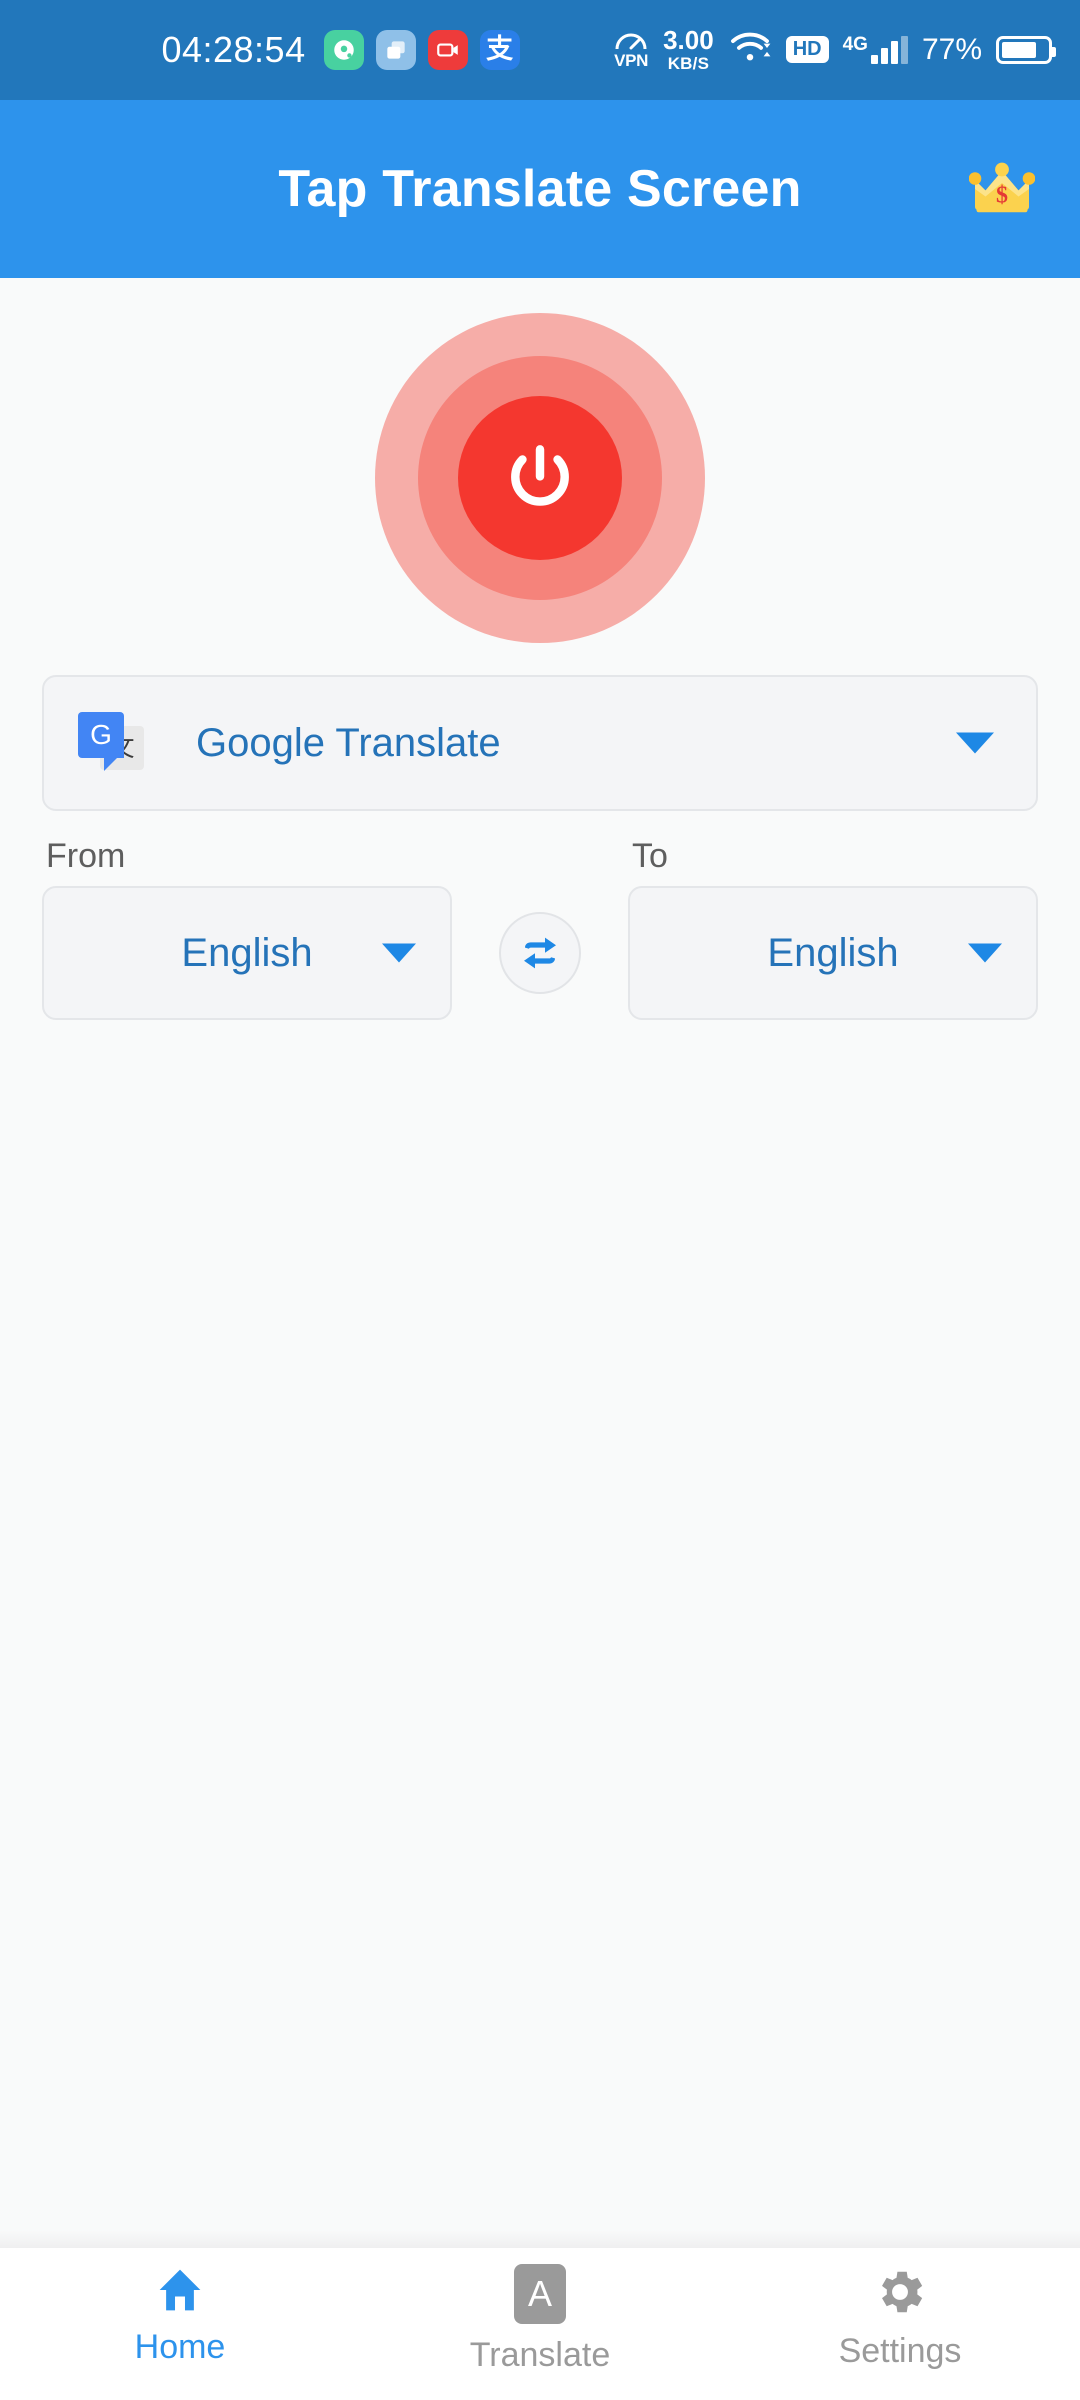 The height and width of the screenshot is (2400, 1080). Describe the element at coordinates (650, 856) in the screenshot. I see `to-label: To` at that location.